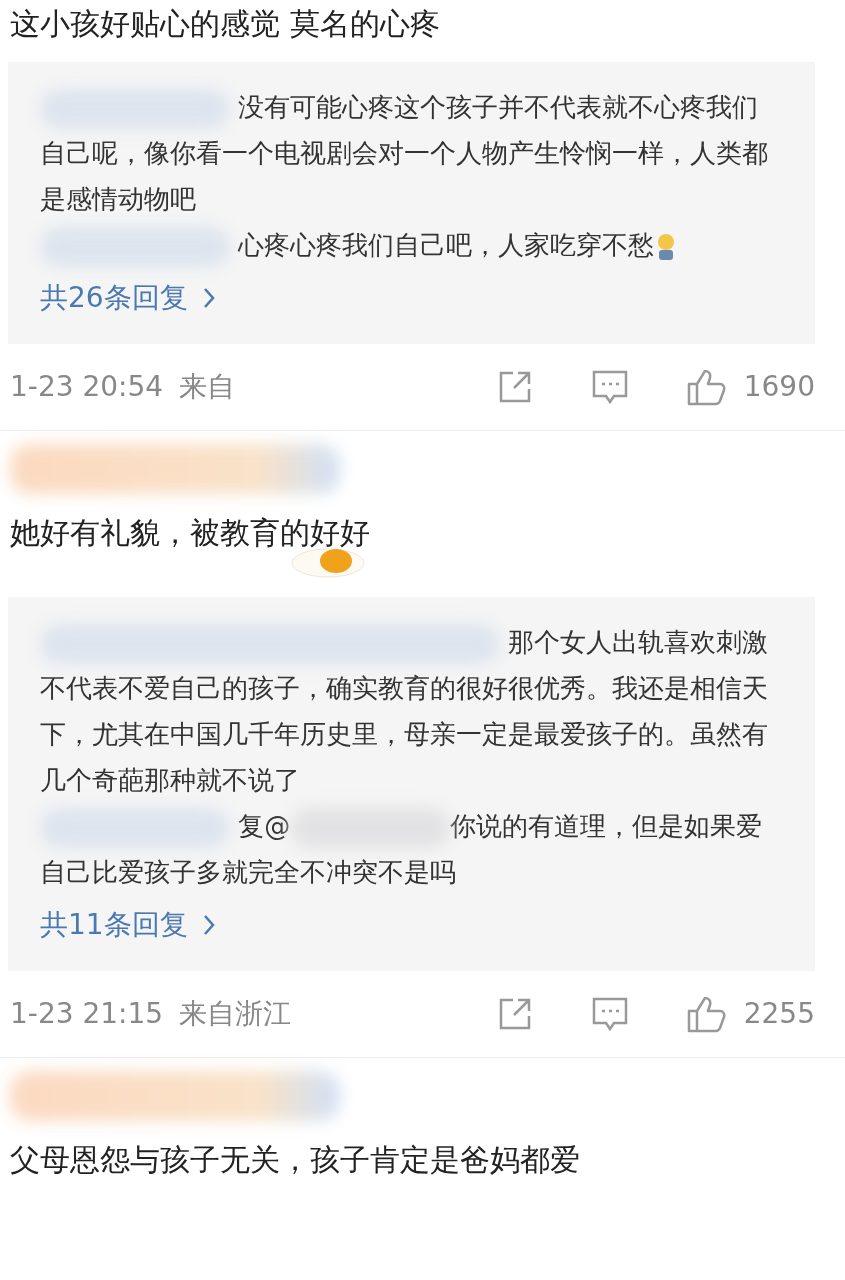 The image size is (845, 1280). I want to click on comment-text: 这小孩好贴心的感觉 莫名的心疼, so click(225, 24).